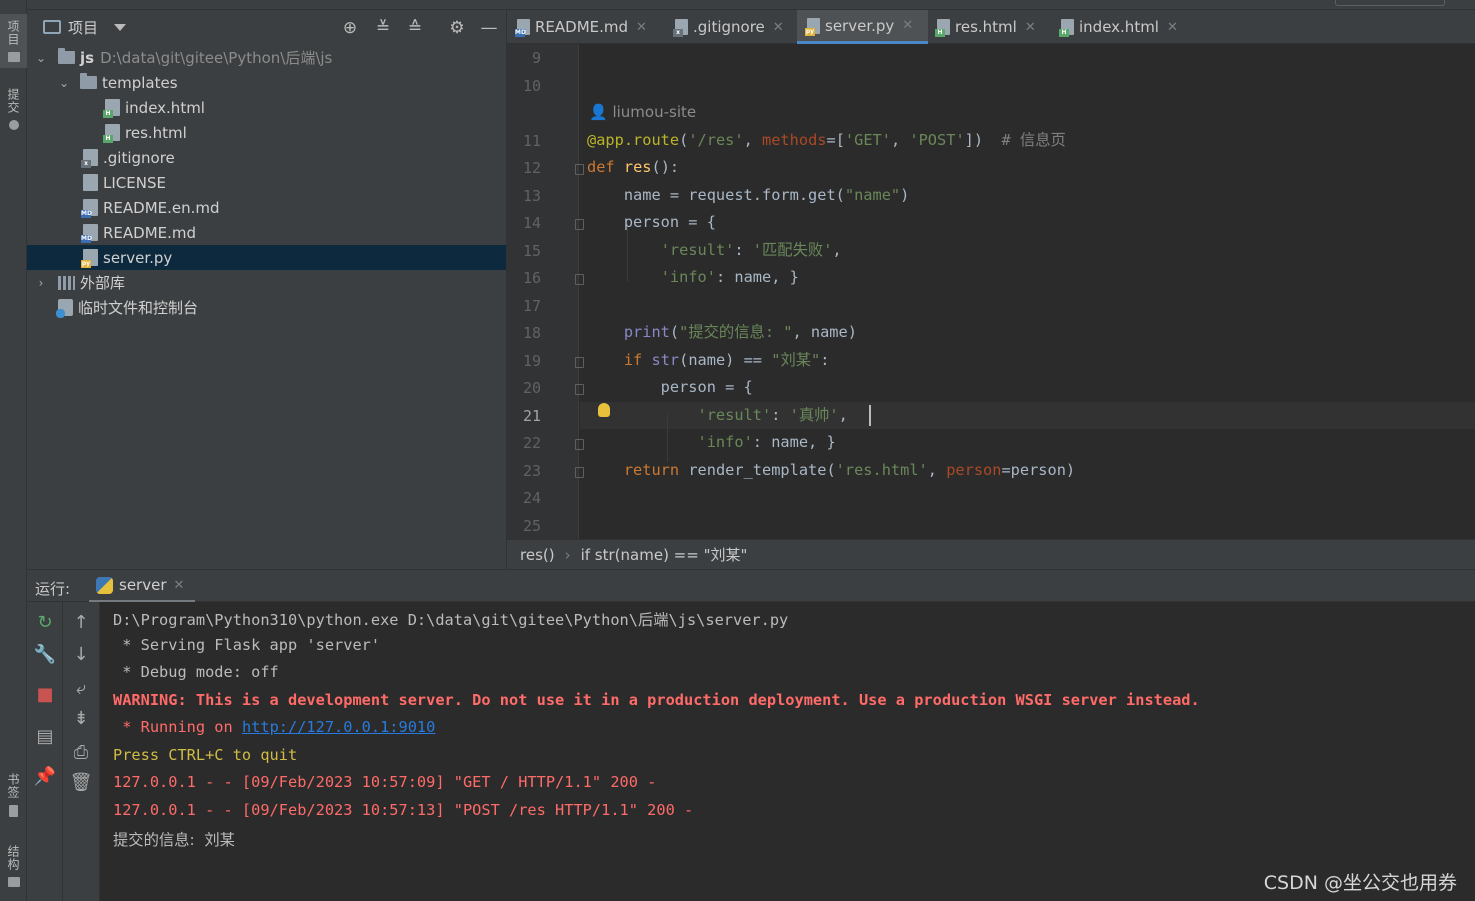 The image size is (1475, 901). I want to click on arrow-up-icon: ↑, so click(81, 622).